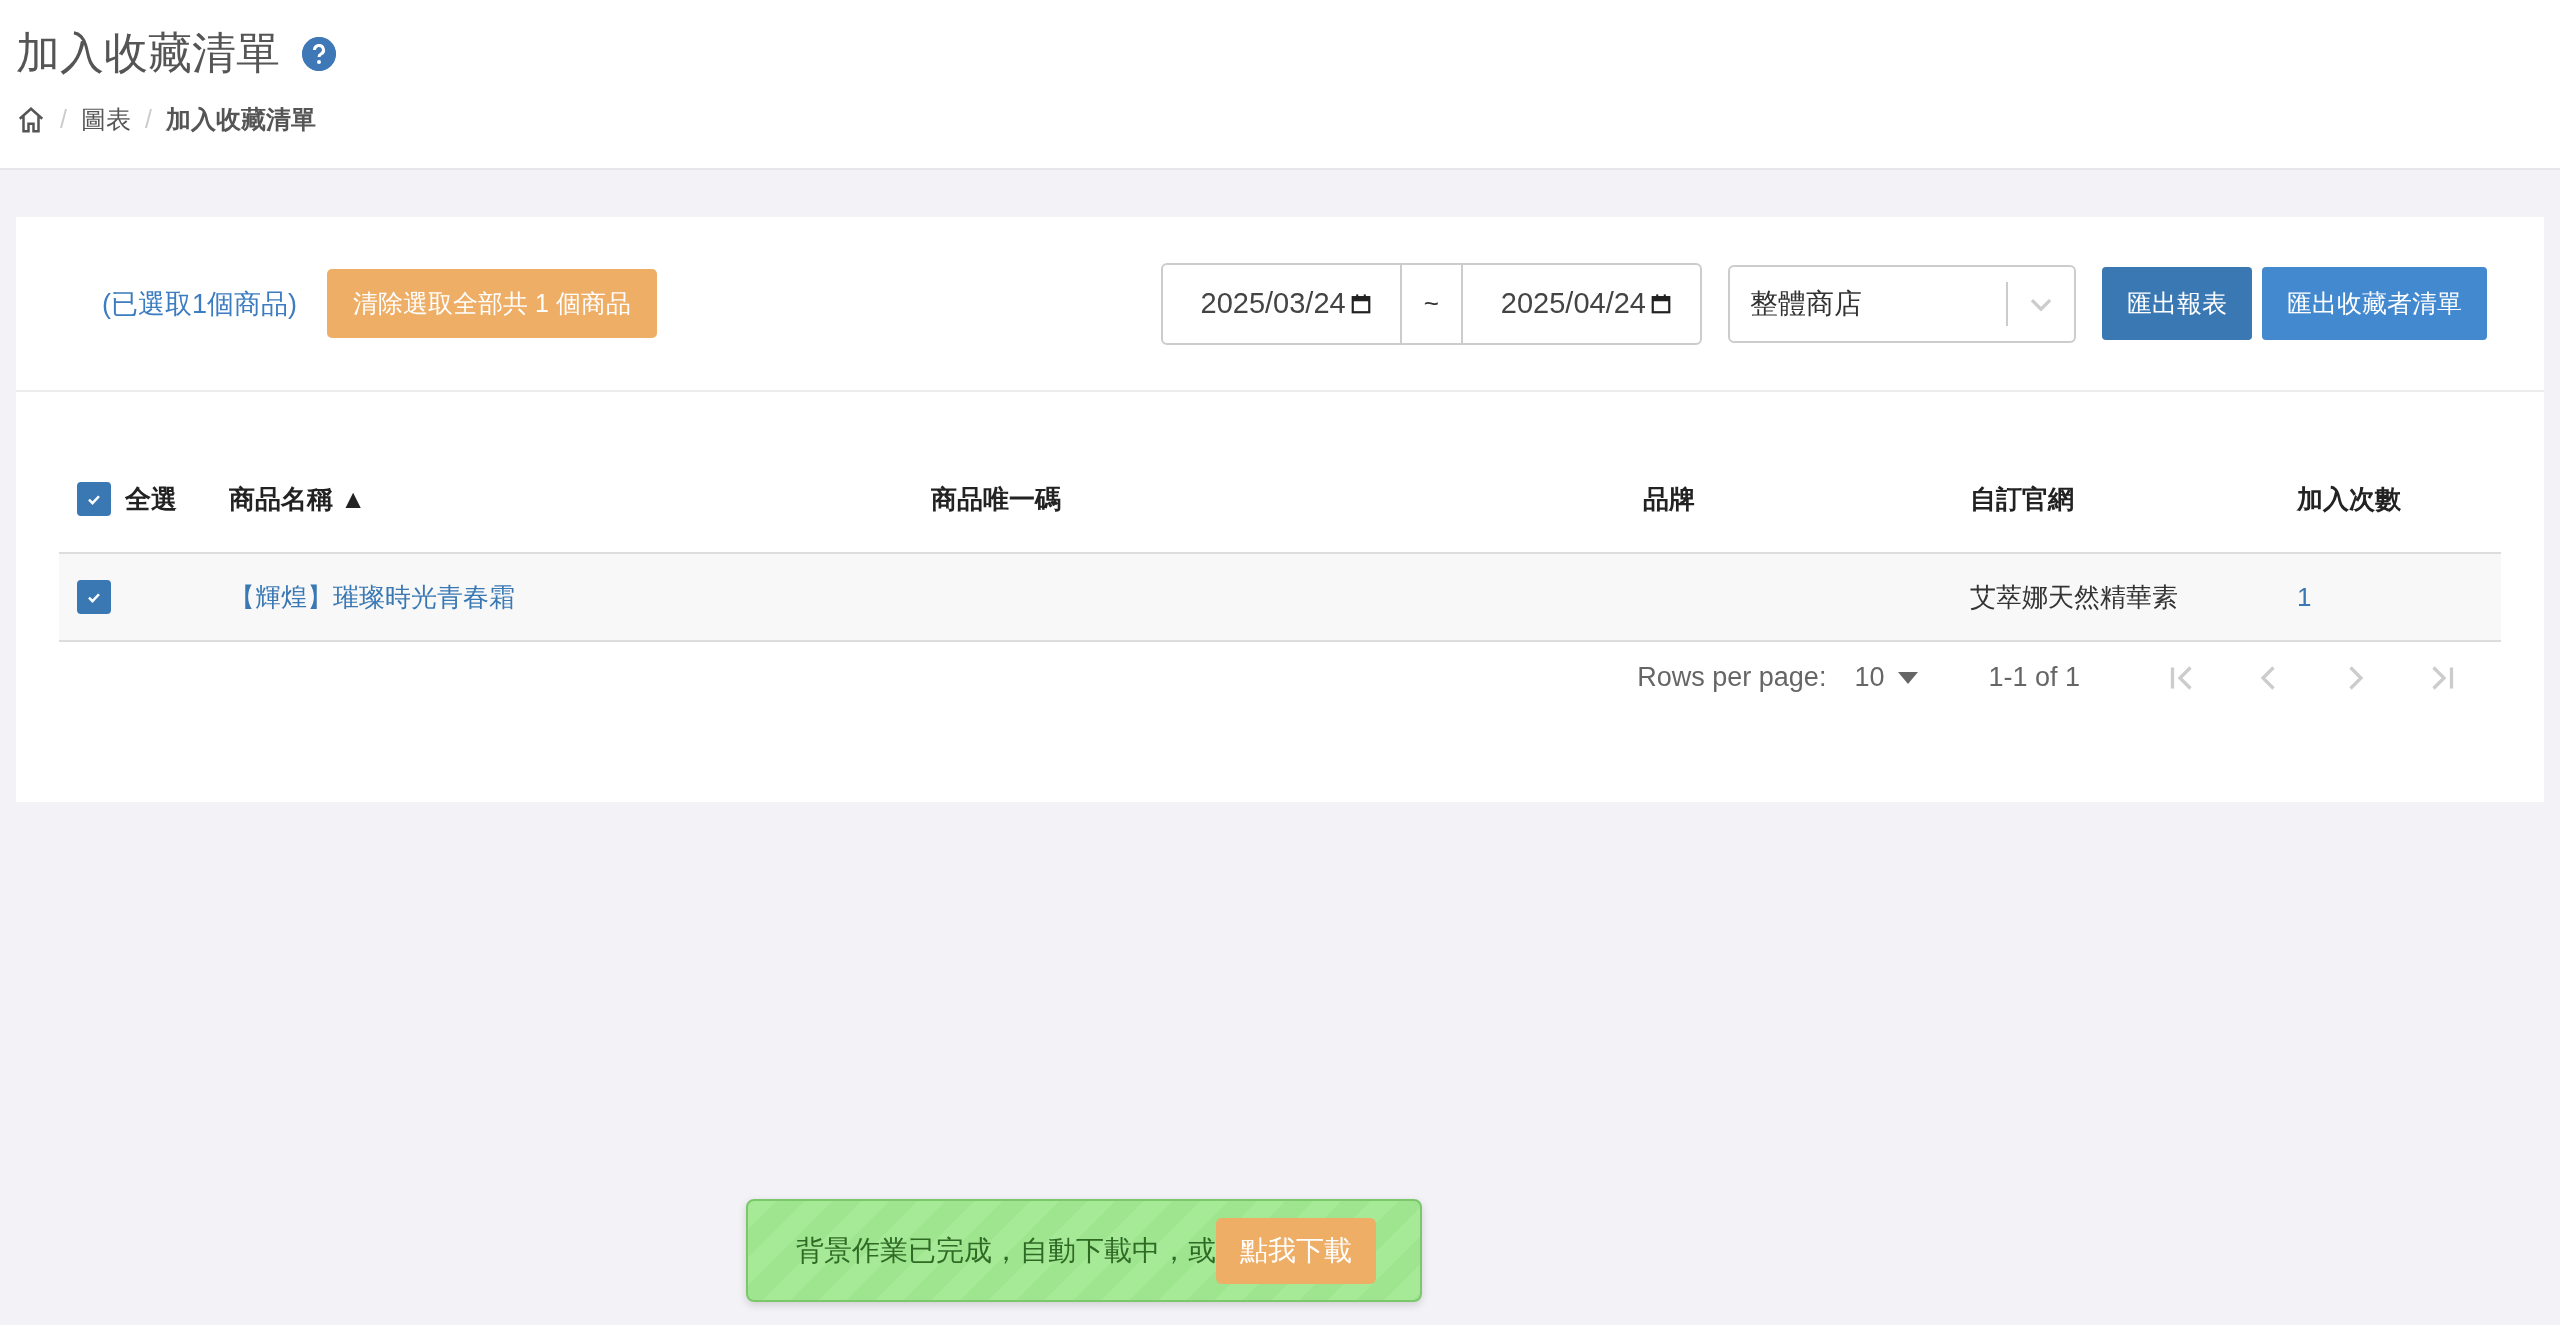 The height and width of the screenshot is (1325, 2560). What do you see at coordinates (1573, 303) in the screenshot?
I see `end-date-input: 2025/04/24` at bounding box center [1573, 303].